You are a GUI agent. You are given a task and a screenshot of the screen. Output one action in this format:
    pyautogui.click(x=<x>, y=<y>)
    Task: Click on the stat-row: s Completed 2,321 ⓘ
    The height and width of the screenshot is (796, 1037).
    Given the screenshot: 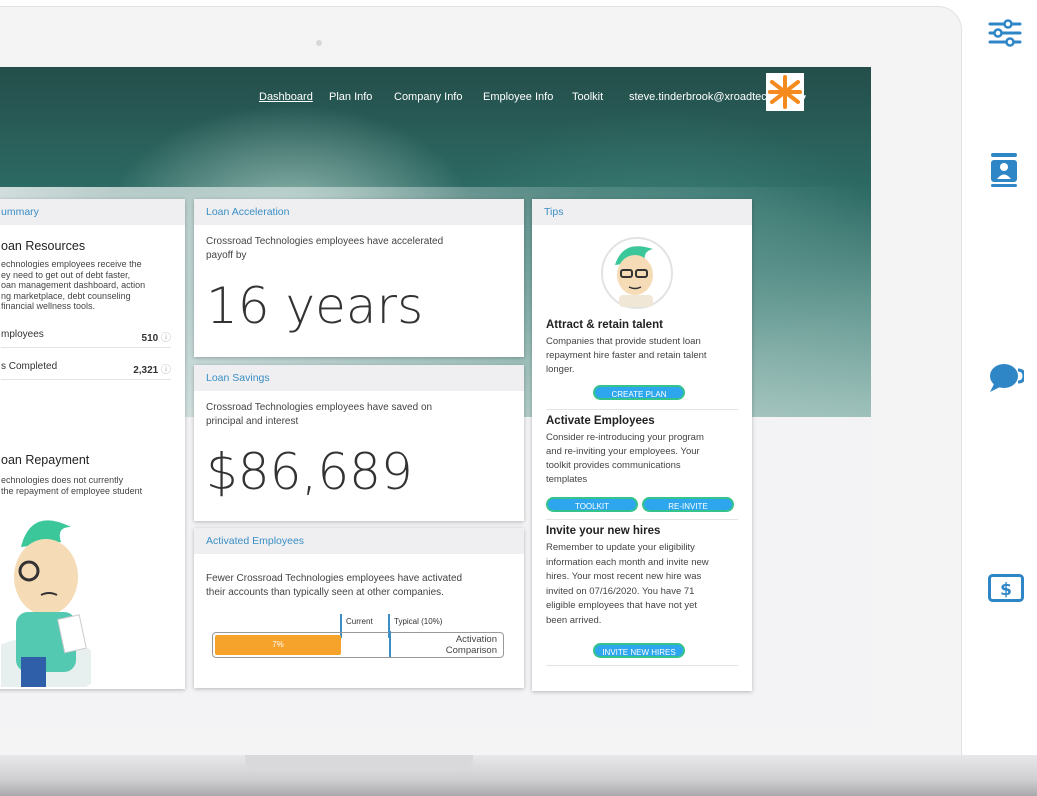 What is the action you would take?
    pyautogui.click(x=86, y=368)
    